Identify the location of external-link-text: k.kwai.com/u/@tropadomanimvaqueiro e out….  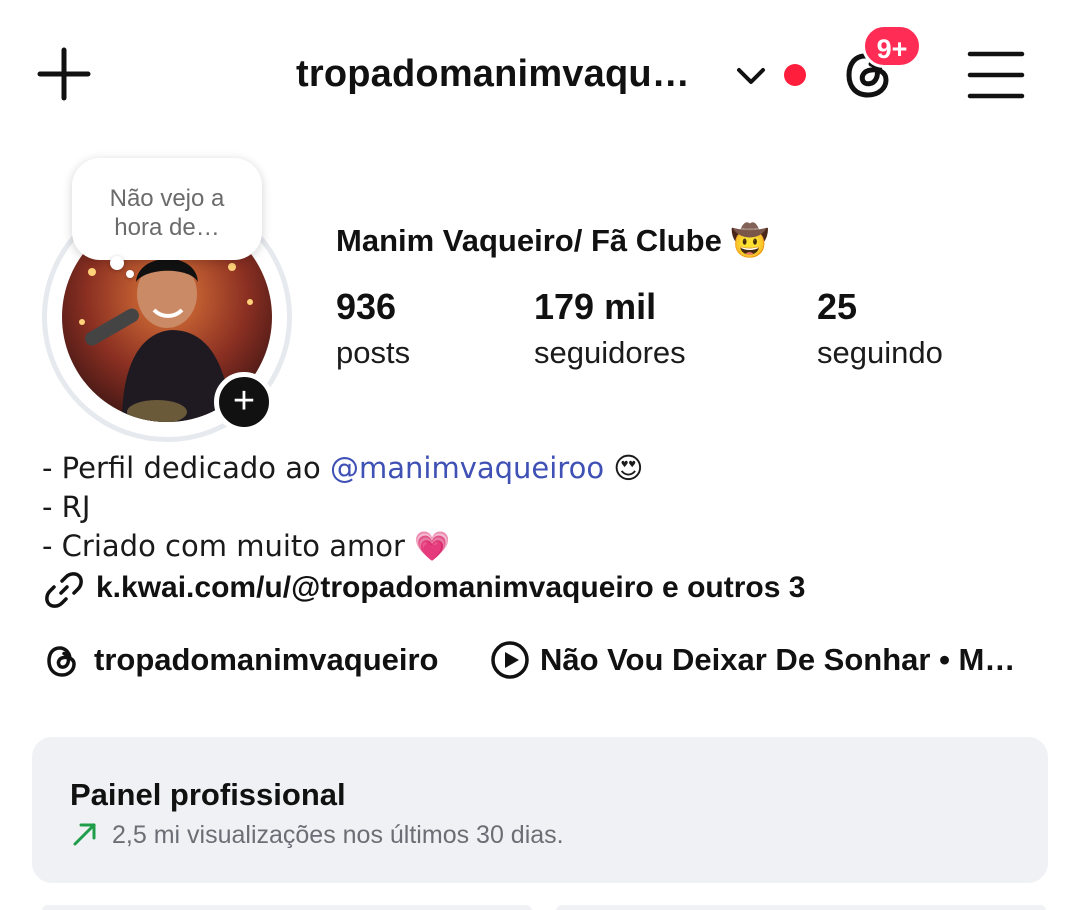
(450, 588).